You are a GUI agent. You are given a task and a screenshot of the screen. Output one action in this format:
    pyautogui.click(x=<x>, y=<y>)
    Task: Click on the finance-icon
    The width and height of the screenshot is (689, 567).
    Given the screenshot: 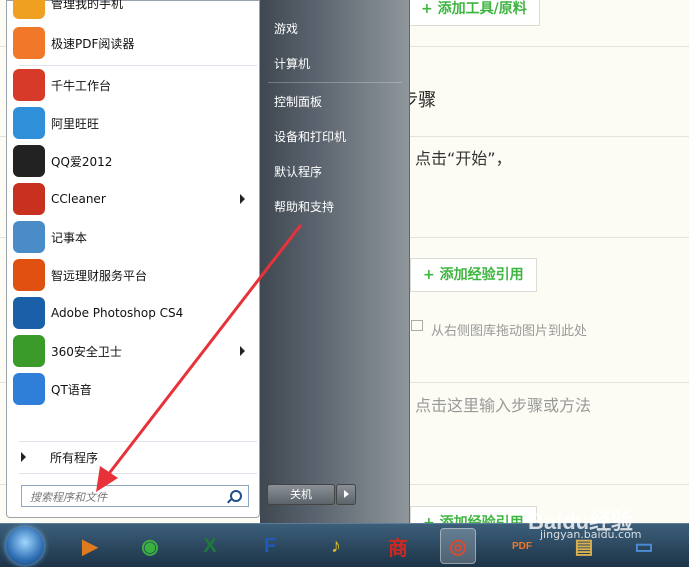 What is the action you would take?
    pyautogui.click(x=29, y=275)
    